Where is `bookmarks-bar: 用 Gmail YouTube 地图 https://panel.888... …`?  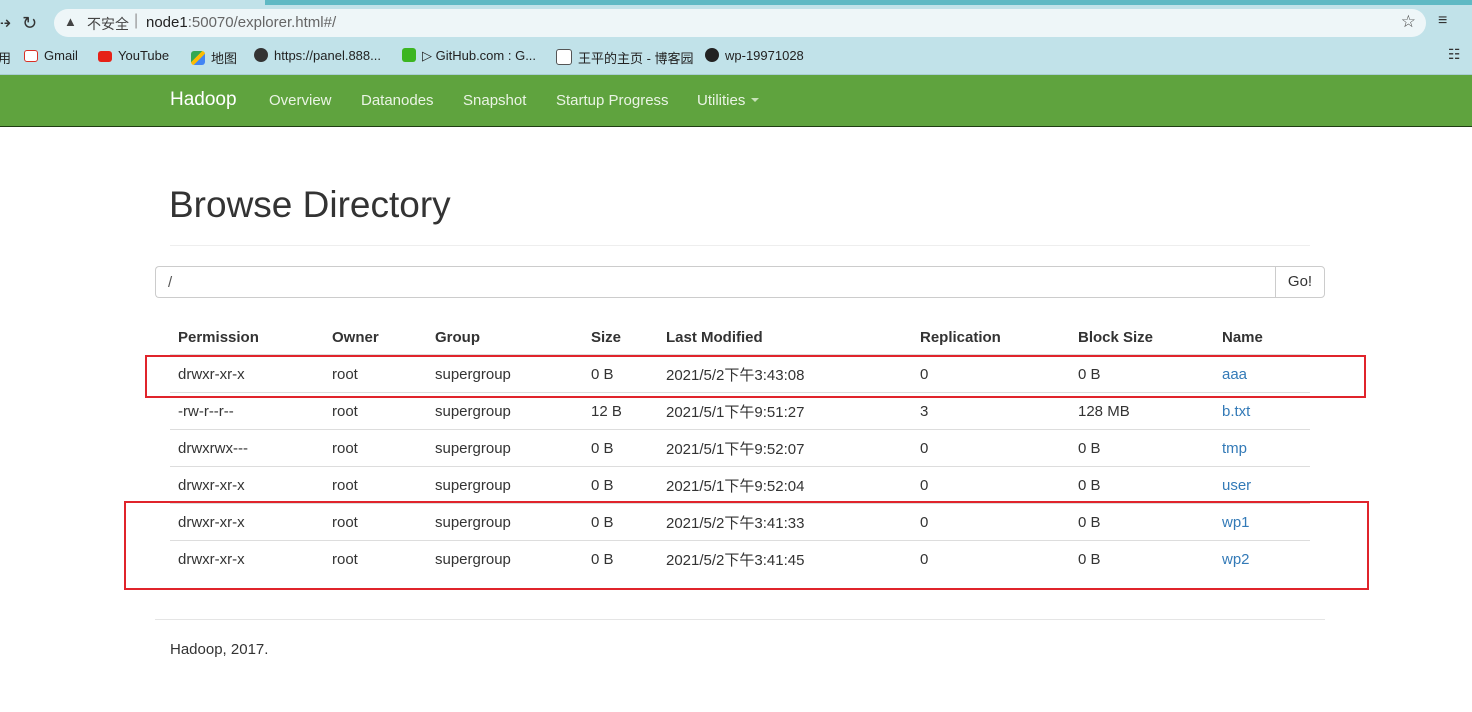
bookmarks-bar: 用 Gmail YouTube 地图 https://panel.888... … is located at coordinates (736, 56).